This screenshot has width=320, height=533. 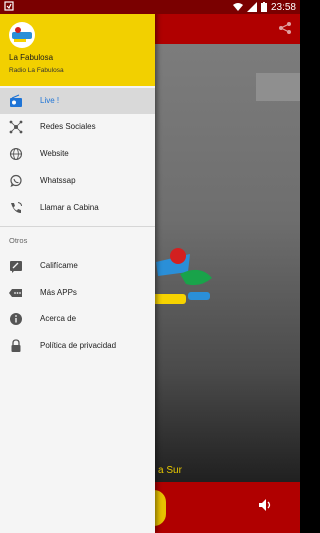 What do you see at coordinates (77, 154) in the screenshot?
I see `menu-item-website: Website` at bounding box center [77, 154].